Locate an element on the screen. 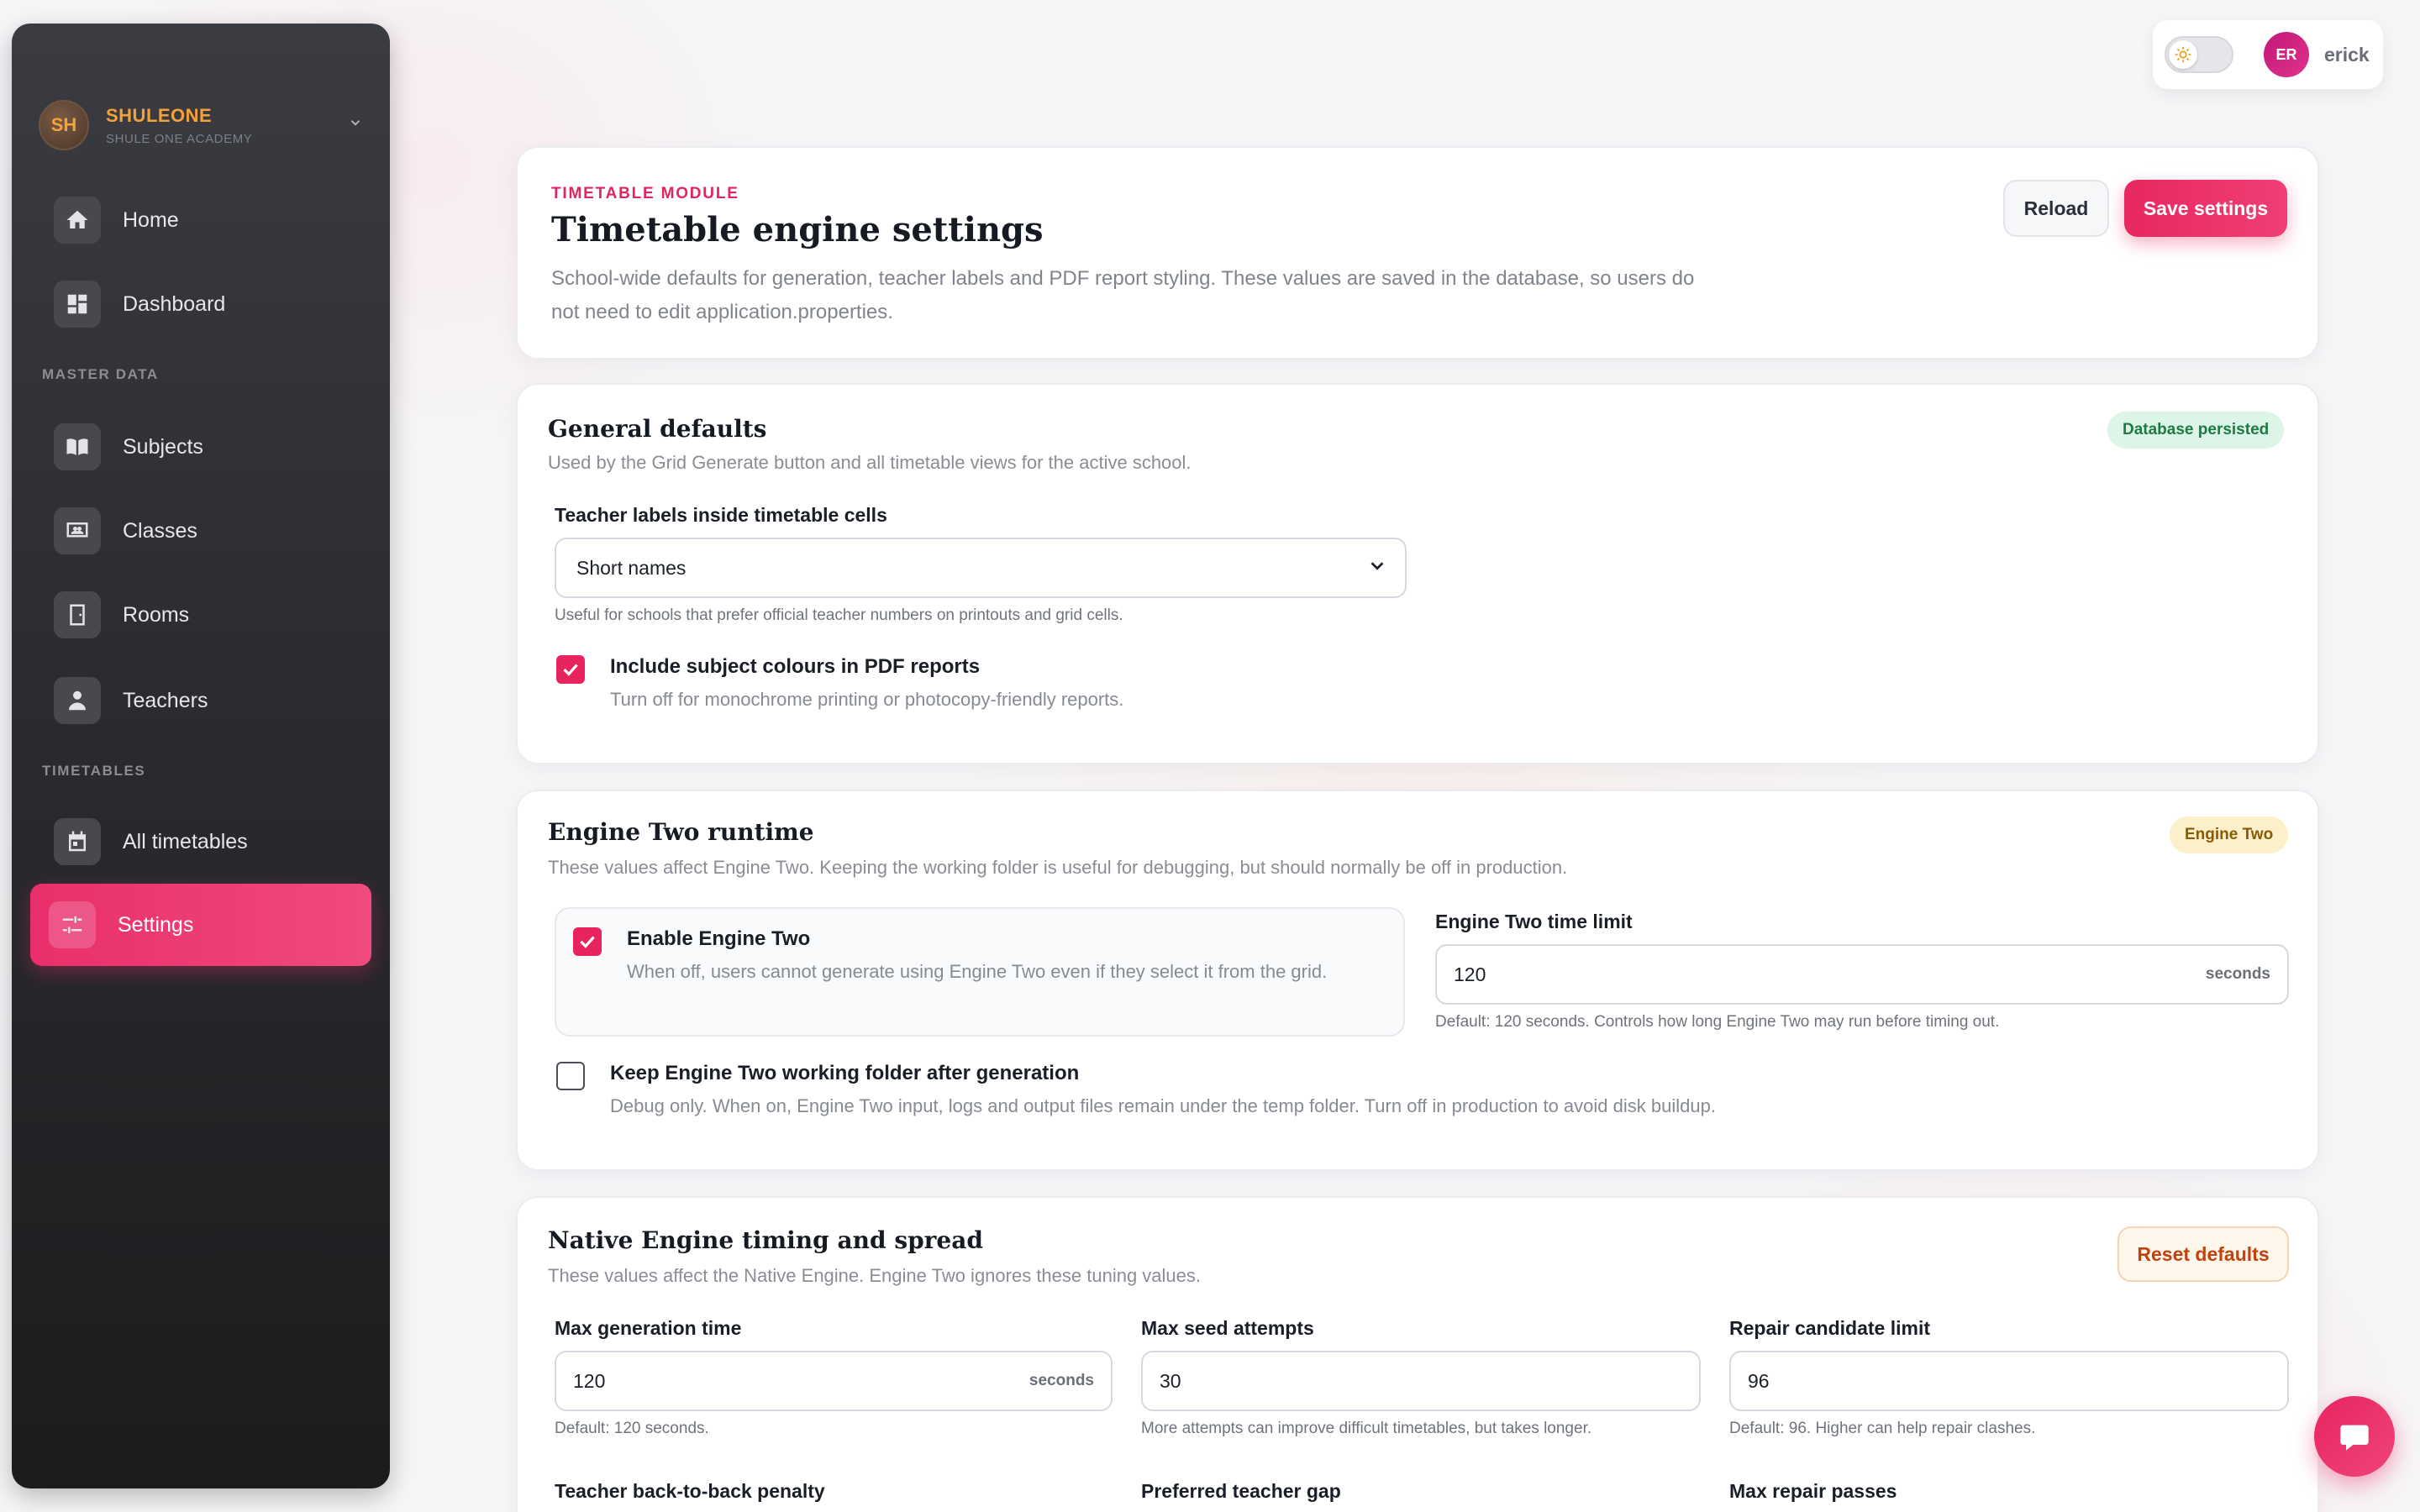 This screenshot has height=1512, width=2420. sidebar-item-rooms: Rooms is located at coordinates (212, 615).